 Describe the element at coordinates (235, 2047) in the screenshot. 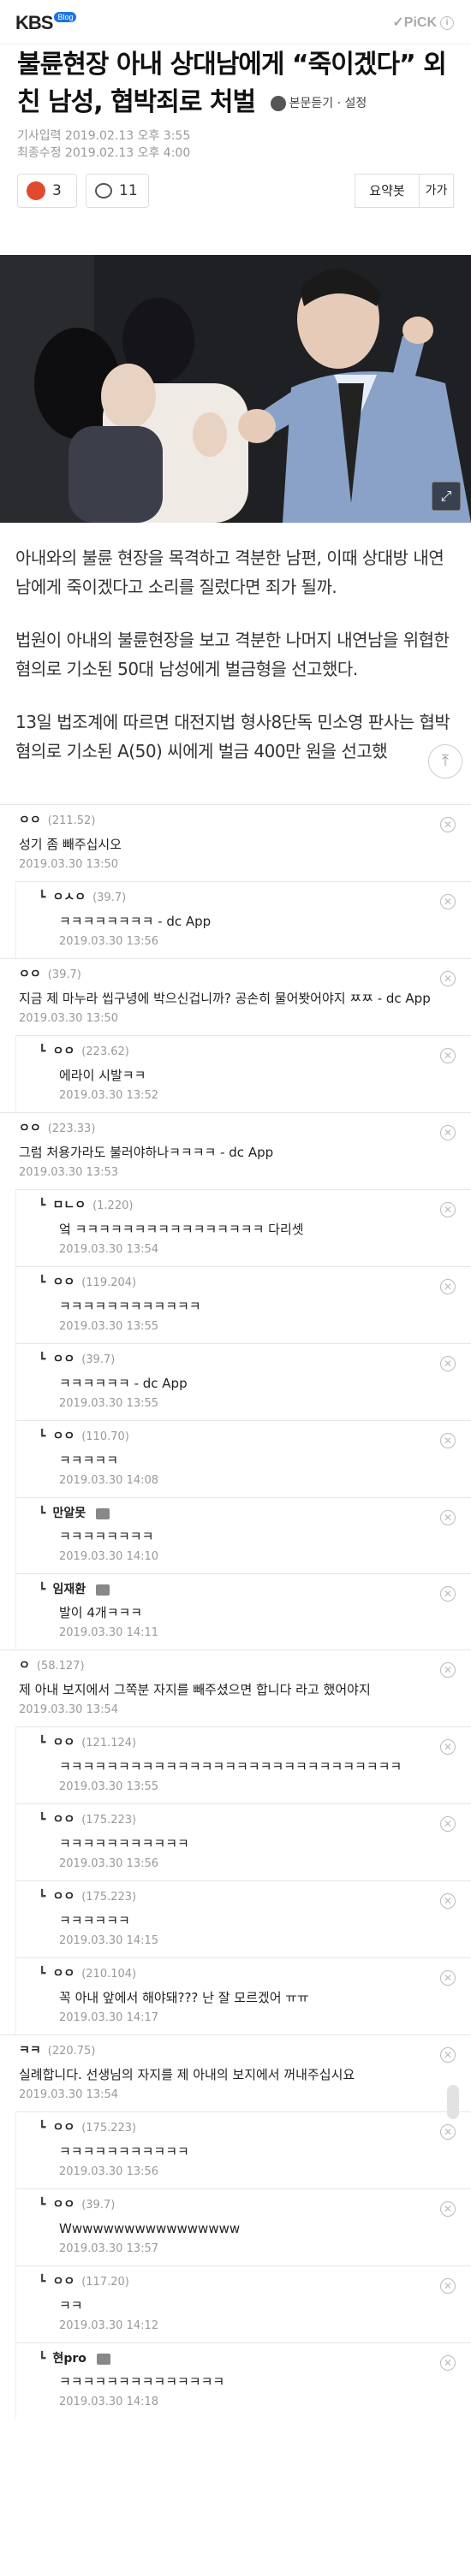

I see `comment-author-line: ㅋㅋ (220.75)` at that location.